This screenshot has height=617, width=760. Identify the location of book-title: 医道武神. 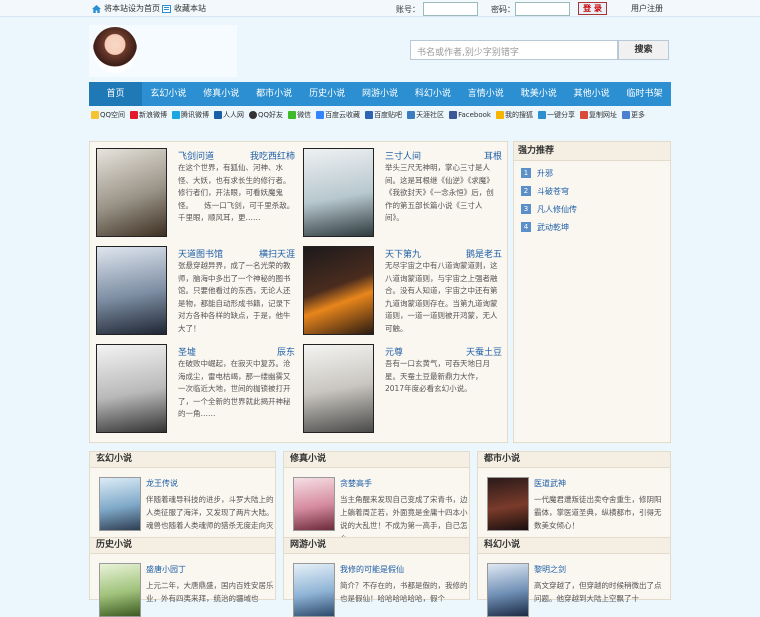
(550, 483).